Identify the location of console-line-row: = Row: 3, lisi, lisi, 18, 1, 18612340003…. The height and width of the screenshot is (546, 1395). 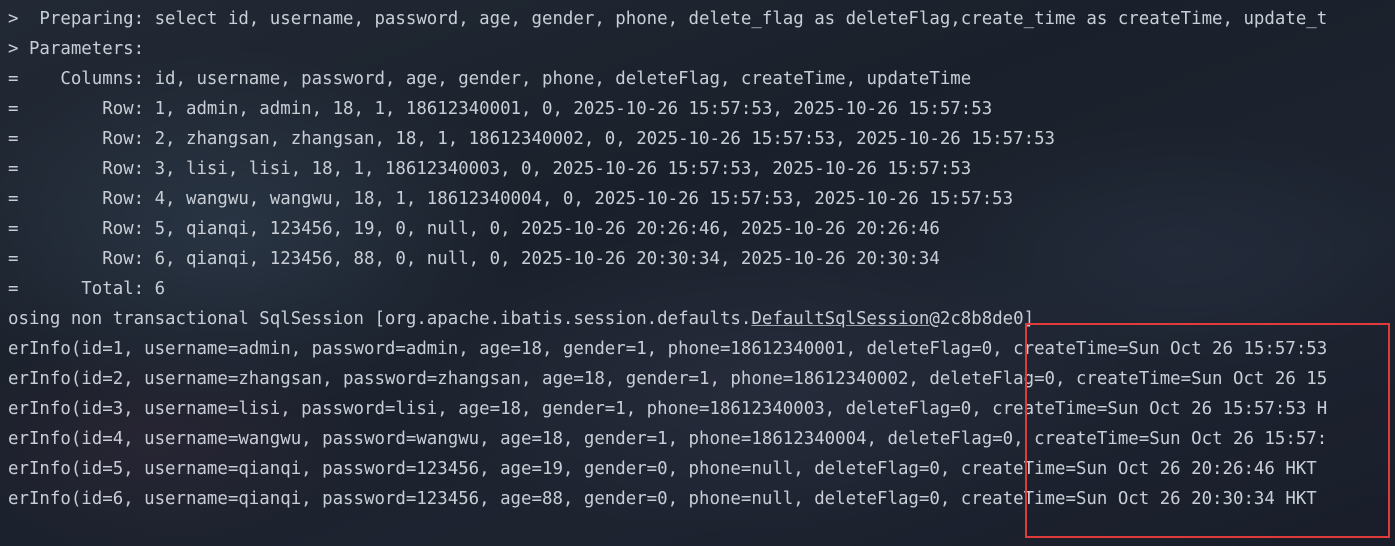
(490, 169).